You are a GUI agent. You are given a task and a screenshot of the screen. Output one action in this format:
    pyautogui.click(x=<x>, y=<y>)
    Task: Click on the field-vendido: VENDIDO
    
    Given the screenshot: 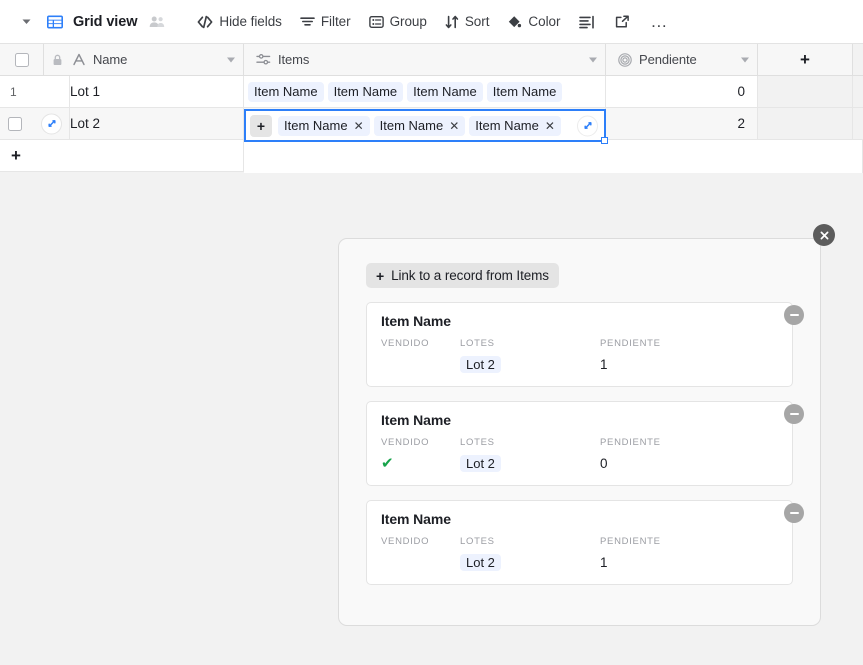 What is the action you would take?
    pyautogui.click(x=420, y=554)
    